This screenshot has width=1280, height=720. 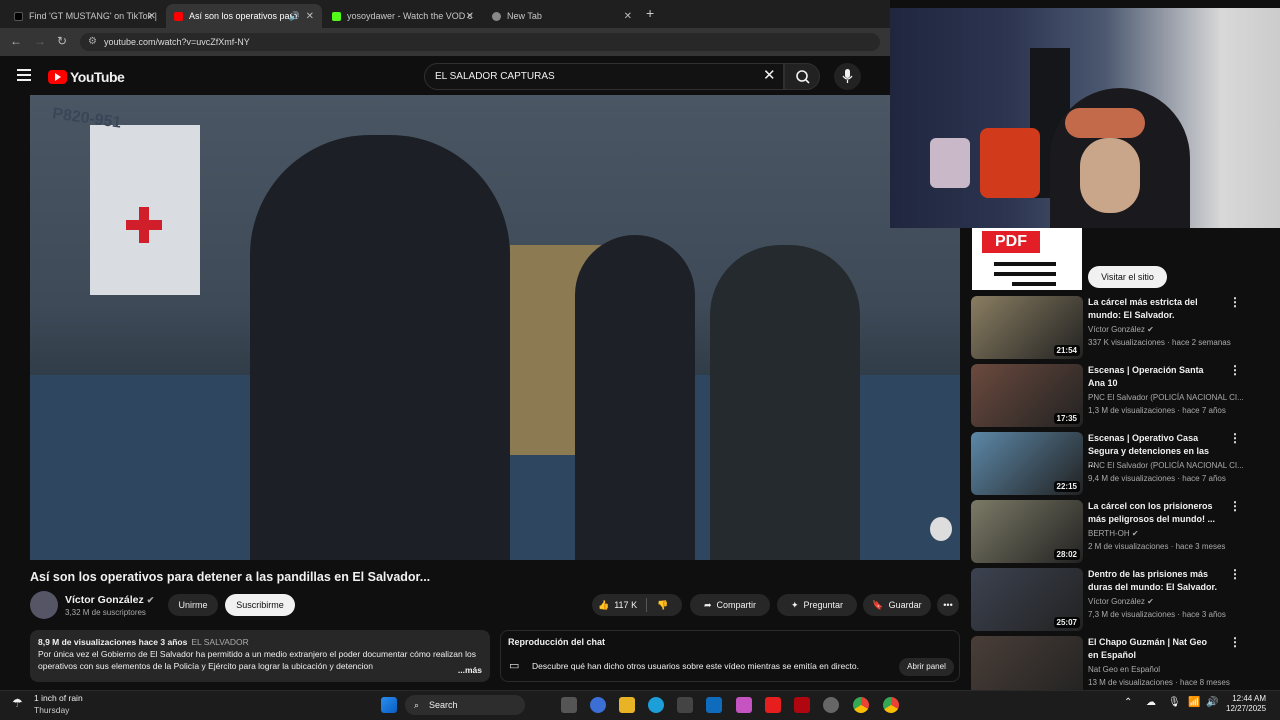 What do you see at coordinates (562, 16) in the screenshot?
I see `tab-new: New Tab ✕` at bounding box center [562, 16].